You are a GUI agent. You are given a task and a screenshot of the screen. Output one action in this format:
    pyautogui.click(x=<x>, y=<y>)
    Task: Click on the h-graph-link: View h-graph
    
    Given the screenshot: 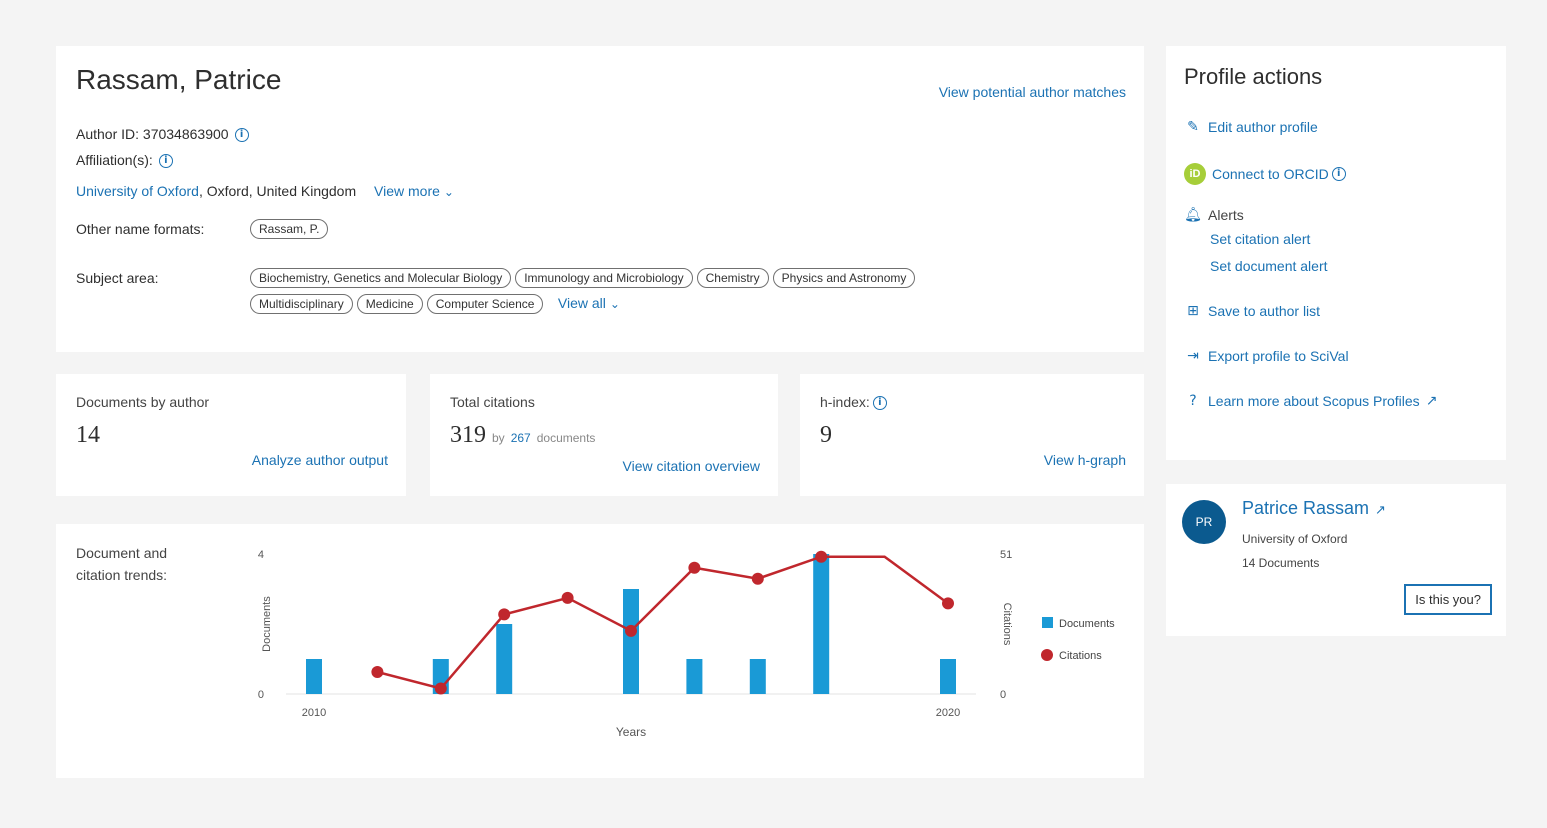 What is the action you would take?
    pyautogui.click(x=1085, y=460)
    